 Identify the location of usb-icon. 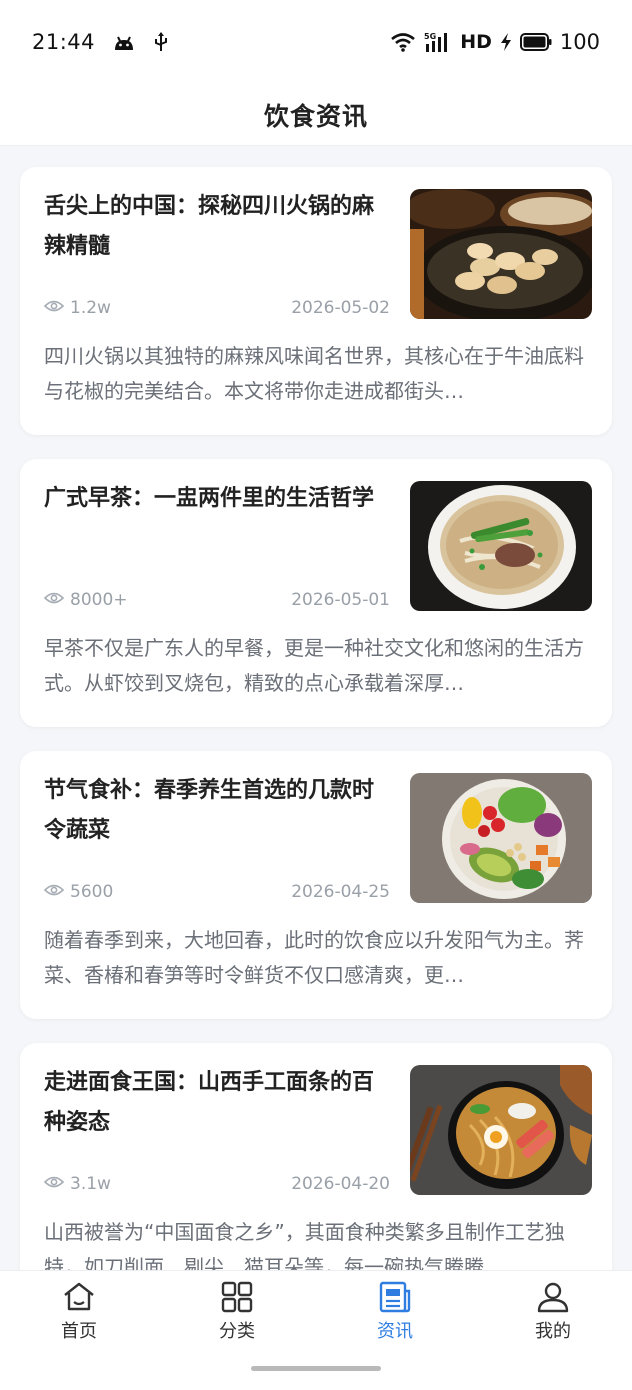
(161, 42).